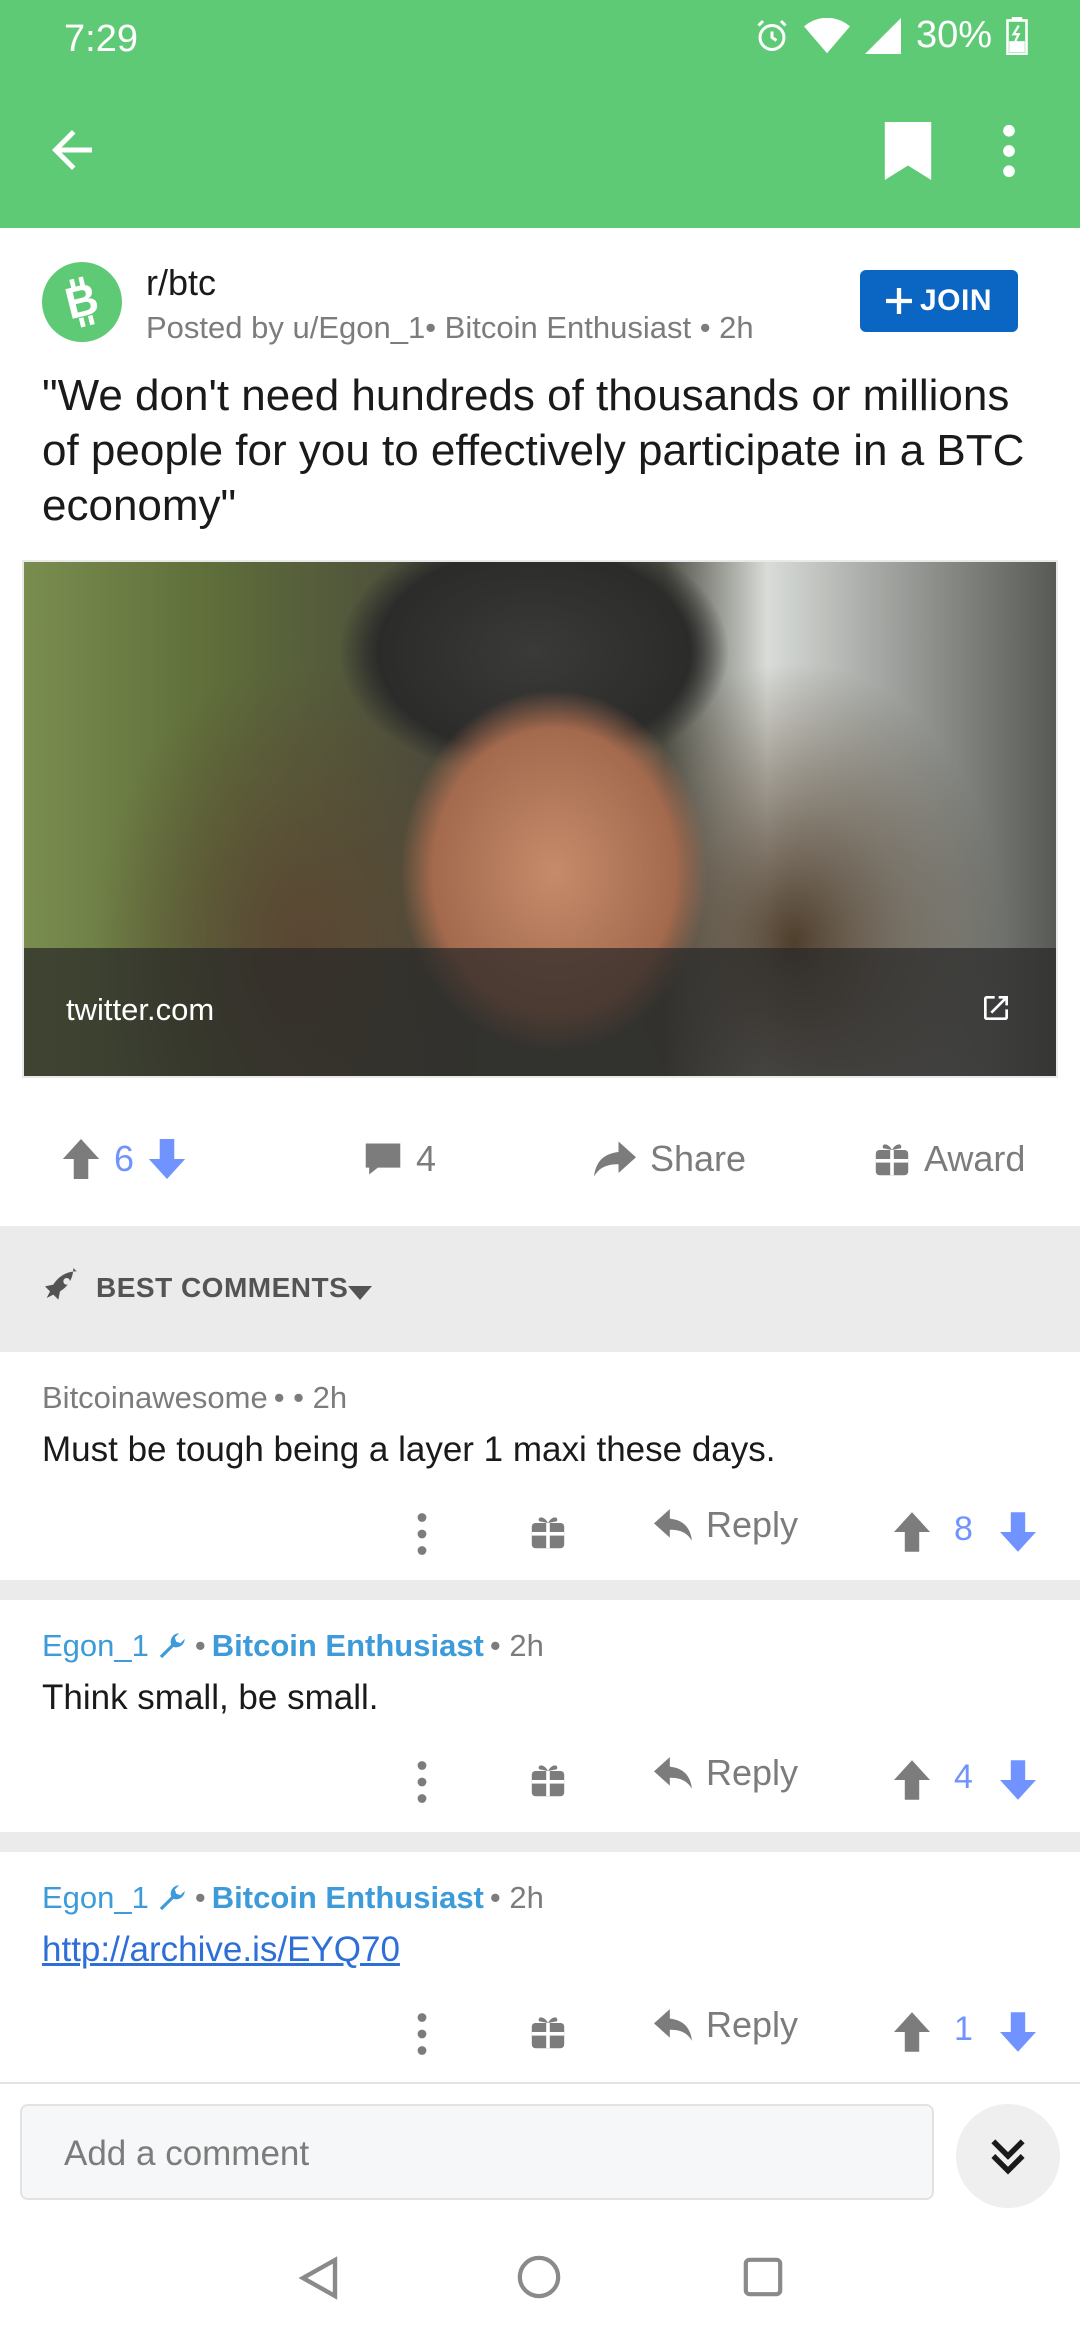 The height and width of the screenshot is (2340, 1080). I want to click on comment-meta: Bitcoinawesome • • 2h, so click(194, 1398).